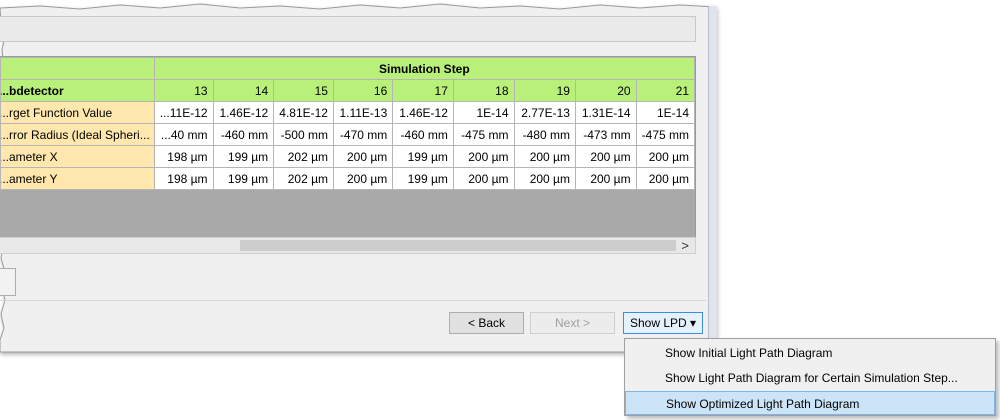 Image resolution: width=1000 pixels, height=420 pixels. I want to click on table-cell: -480 mm, so click(544, 134).